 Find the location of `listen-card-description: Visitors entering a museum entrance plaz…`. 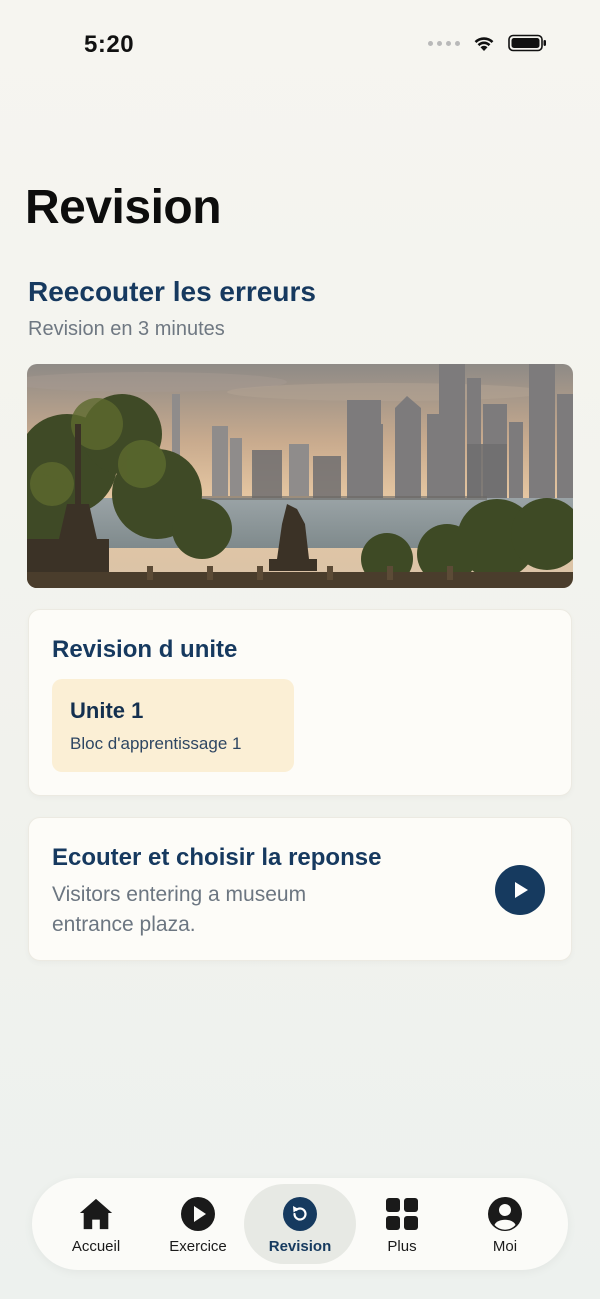

listen-card-description: Visitors entering a museum entrance plaz… is located at coordinates (179, 909).